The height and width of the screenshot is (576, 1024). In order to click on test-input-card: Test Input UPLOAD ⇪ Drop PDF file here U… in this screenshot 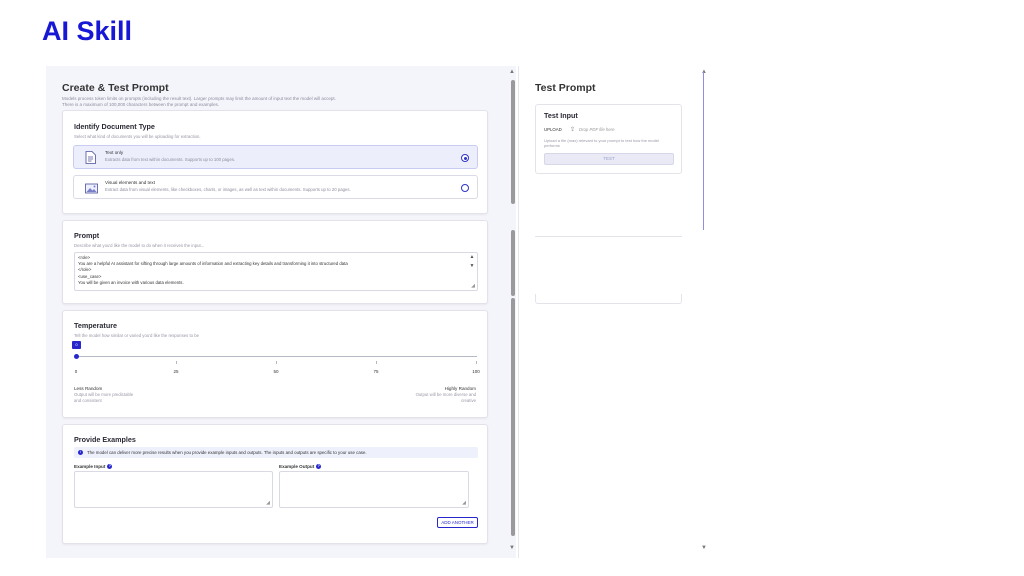, I will do `click(608, 139)`.